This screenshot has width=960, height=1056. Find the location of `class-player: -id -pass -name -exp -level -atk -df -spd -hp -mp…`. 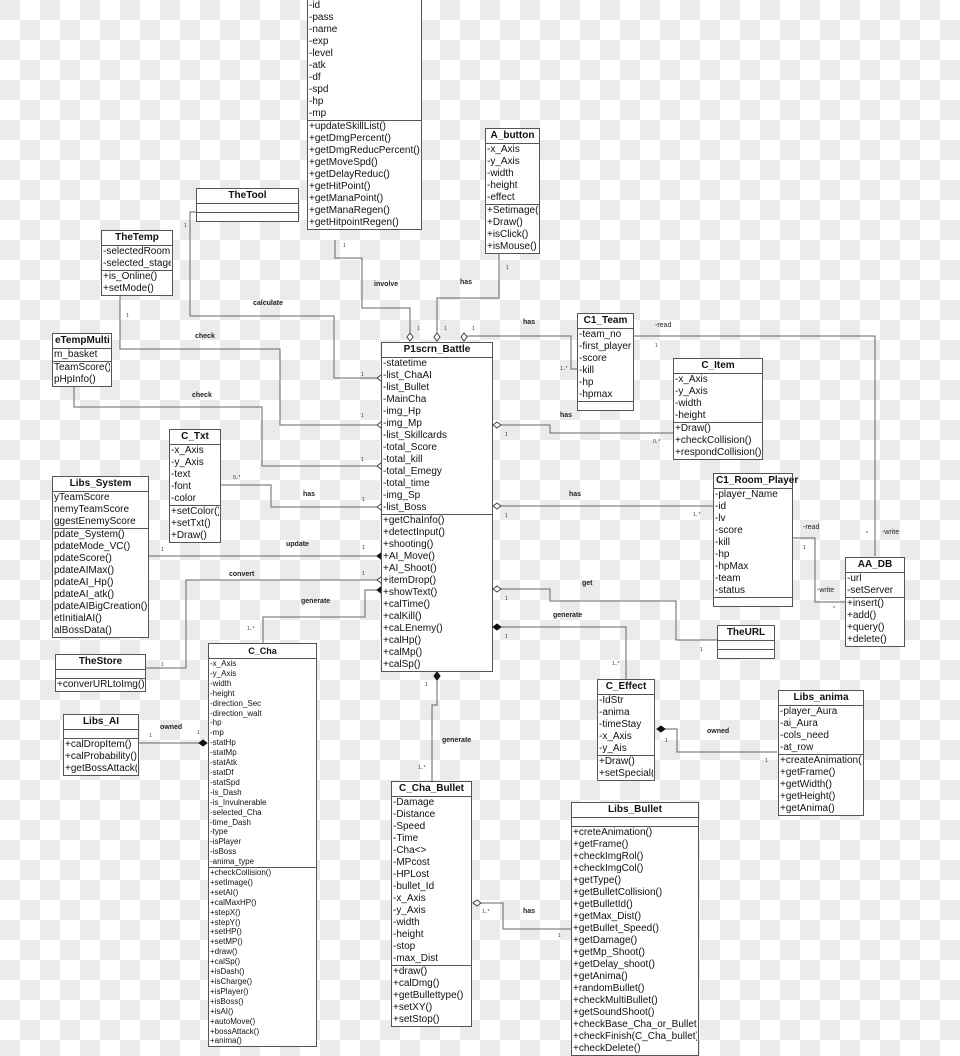

class-player: -id -pass -name -exp -level -atk -df -spd -hp -mp… is located at coordinates (364, 115).